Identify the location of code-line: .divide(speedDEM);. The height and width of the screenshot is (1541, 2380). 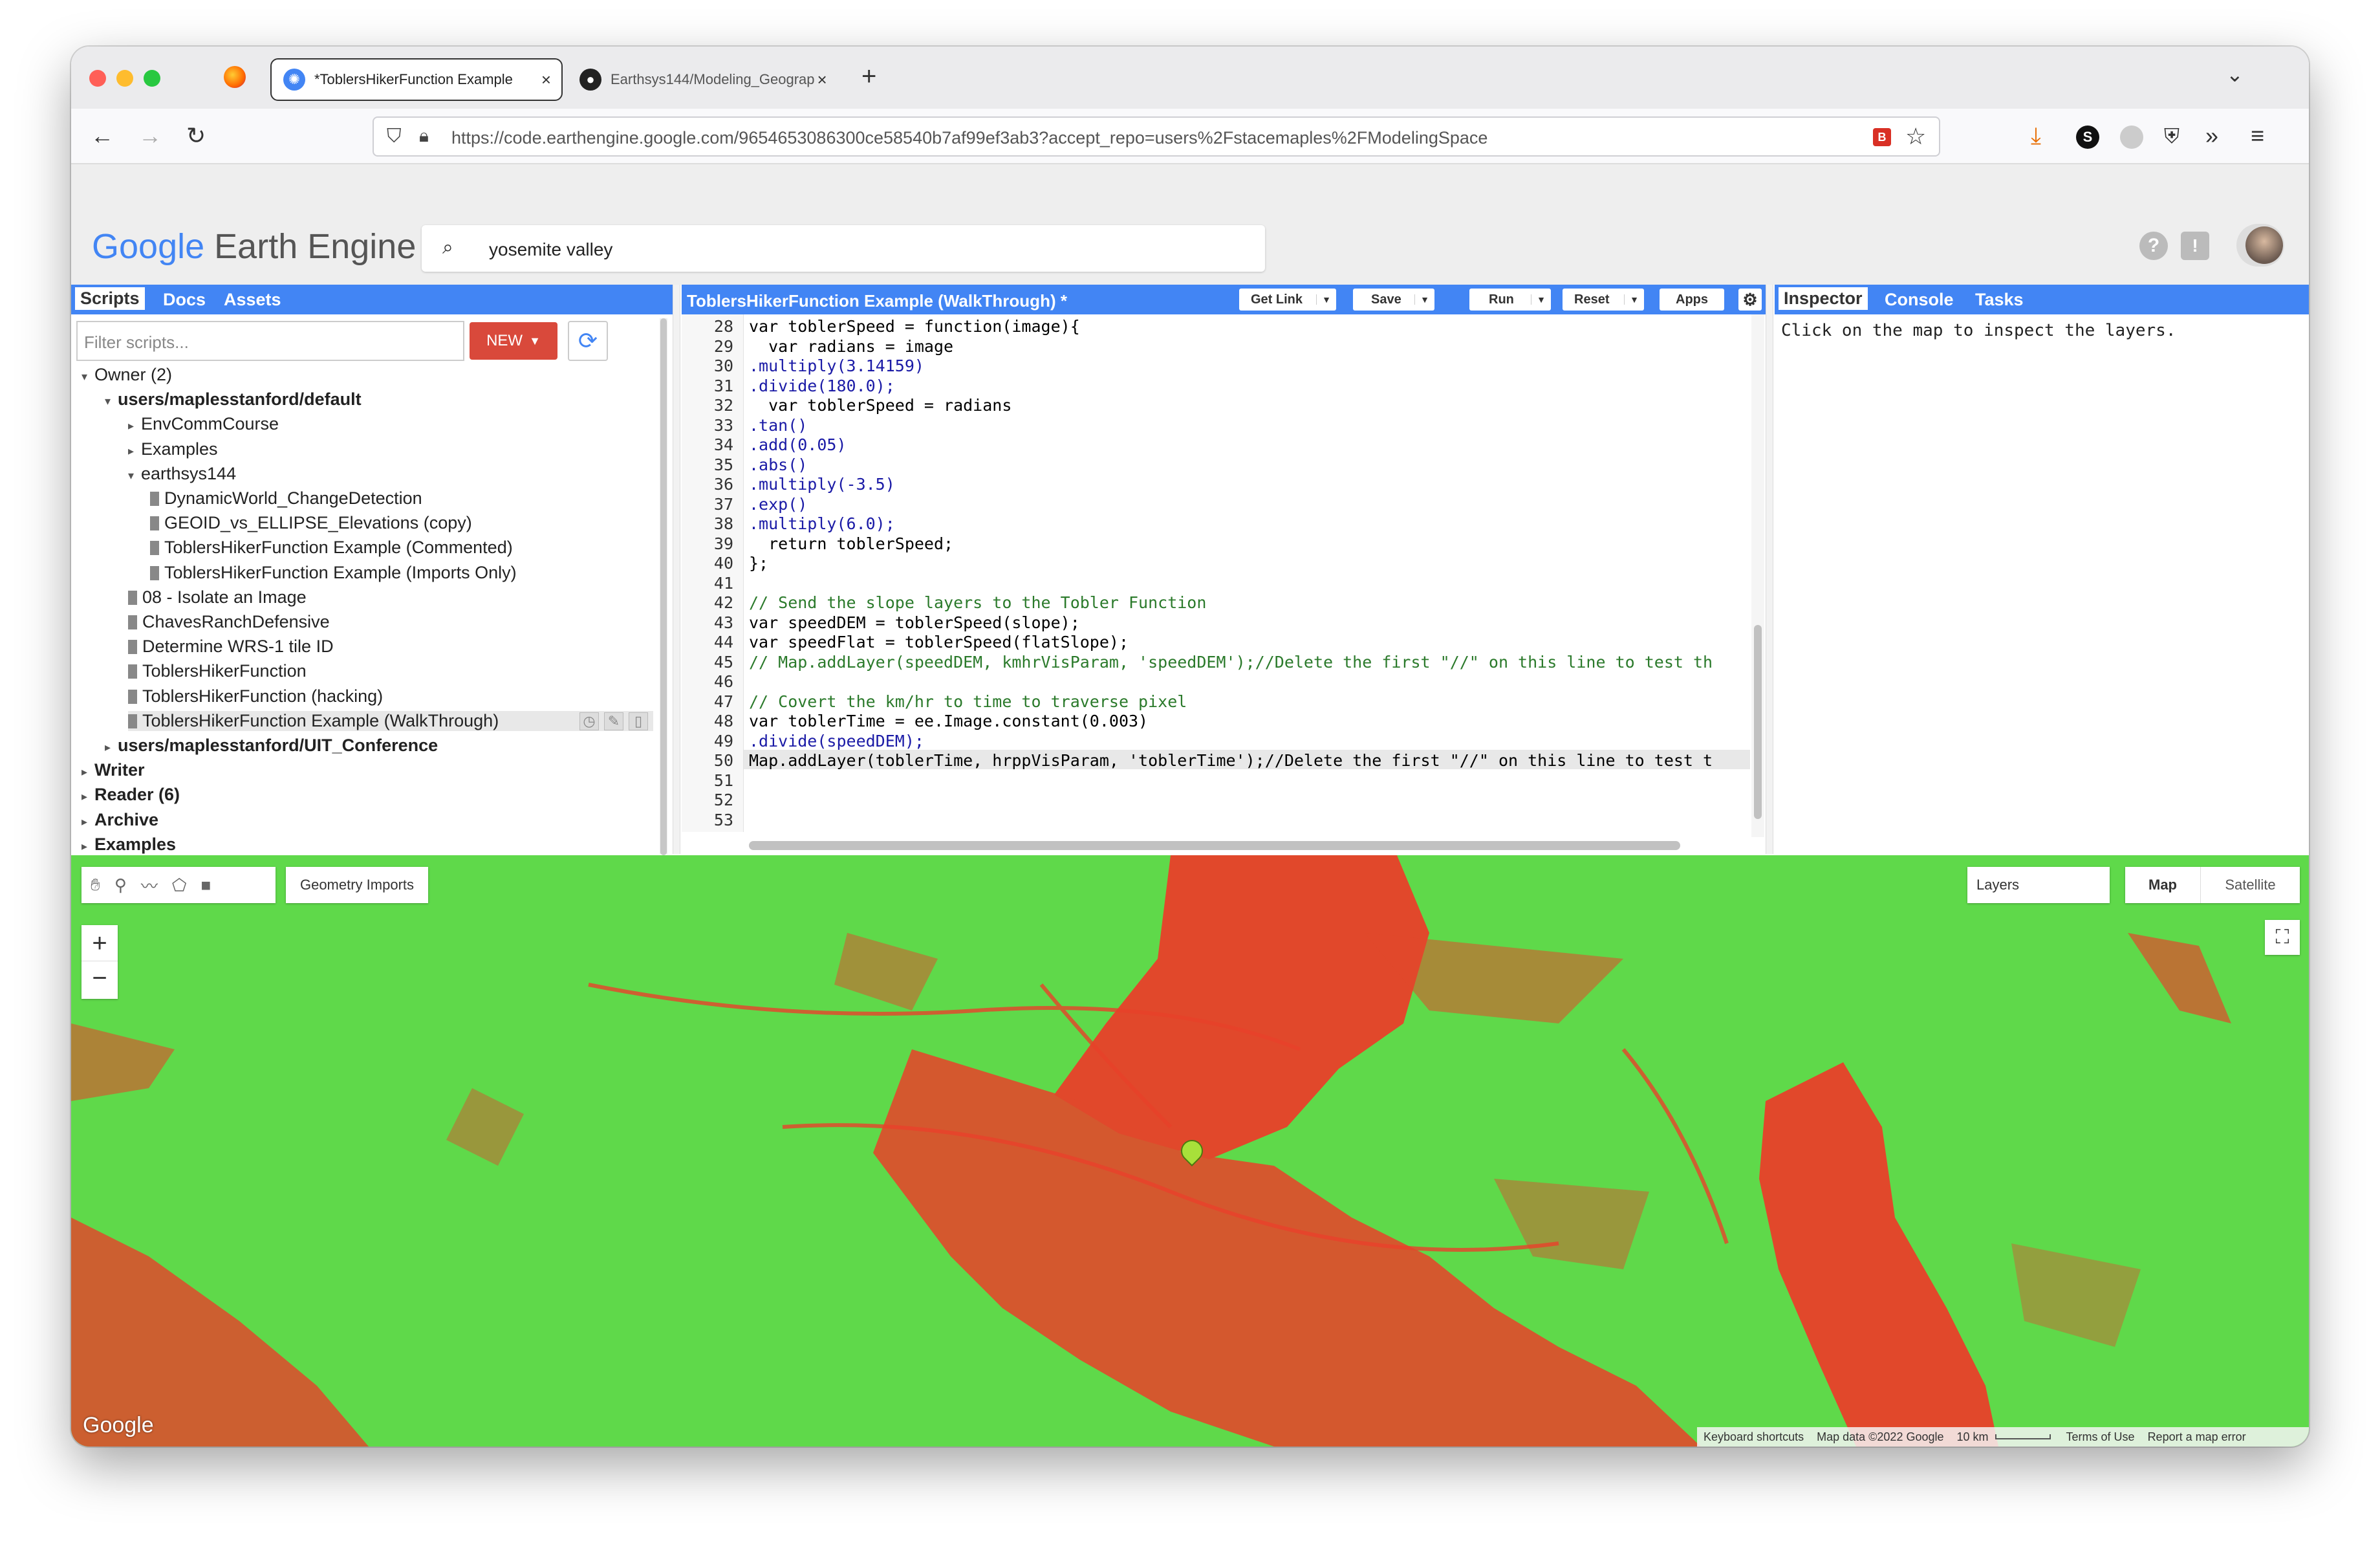
(836, 741).